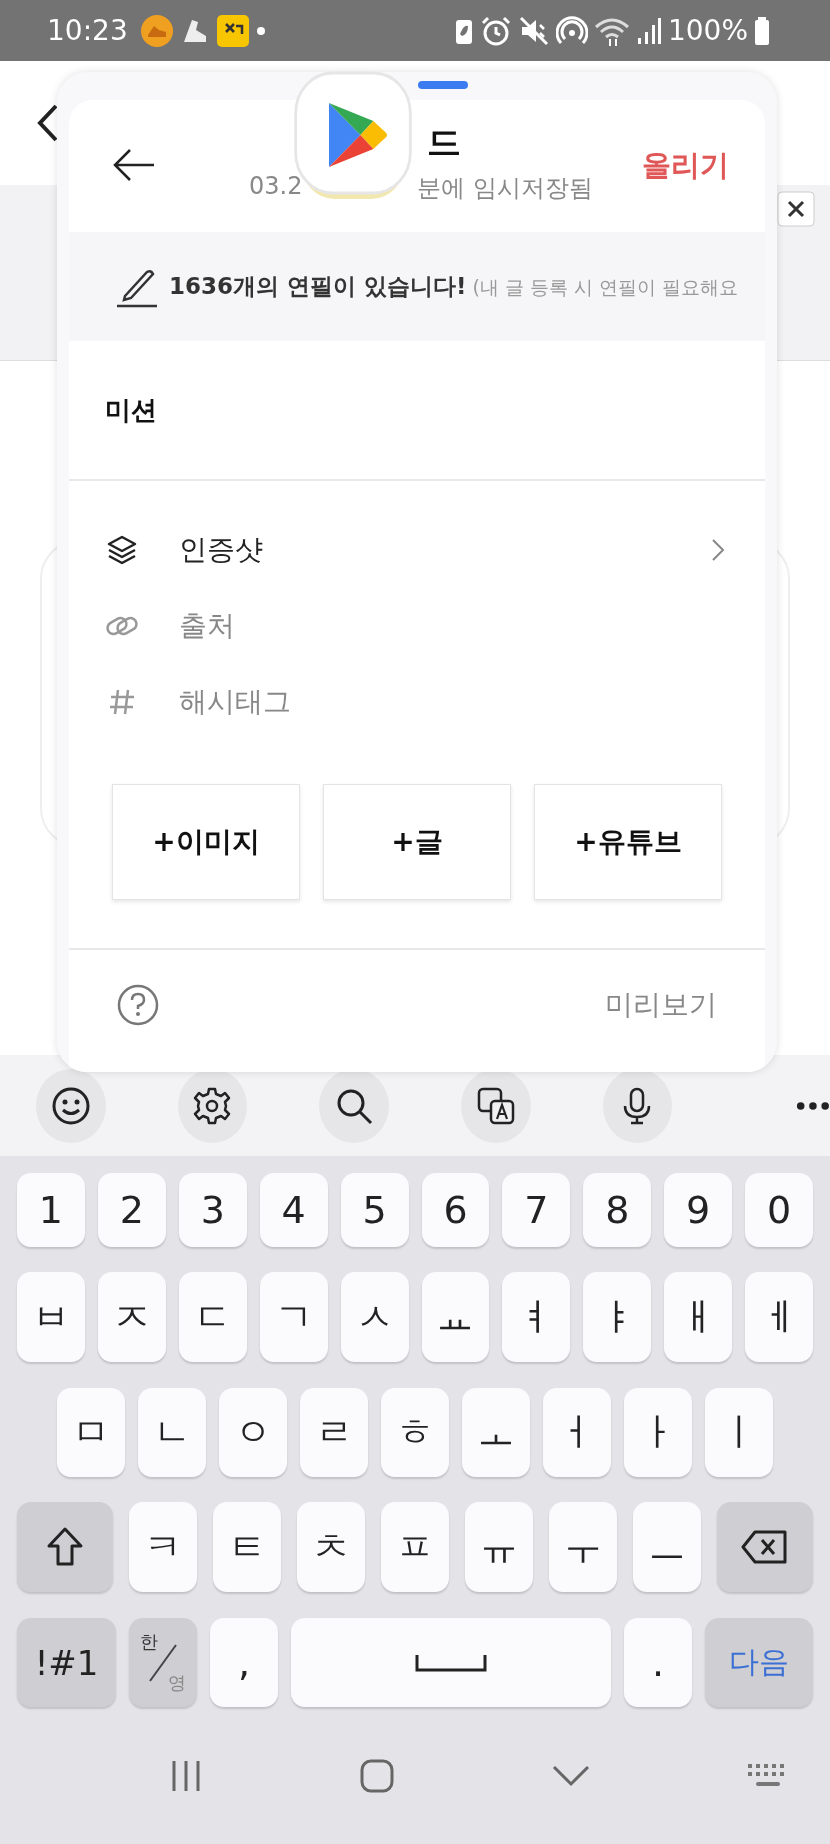 Image resolution: width=830 pixels, height=1844 pixels. What do you see at coordinates (455, 1317) in the screenshot?
I see `key: ㅛ` at bounding box center [455, 1317].